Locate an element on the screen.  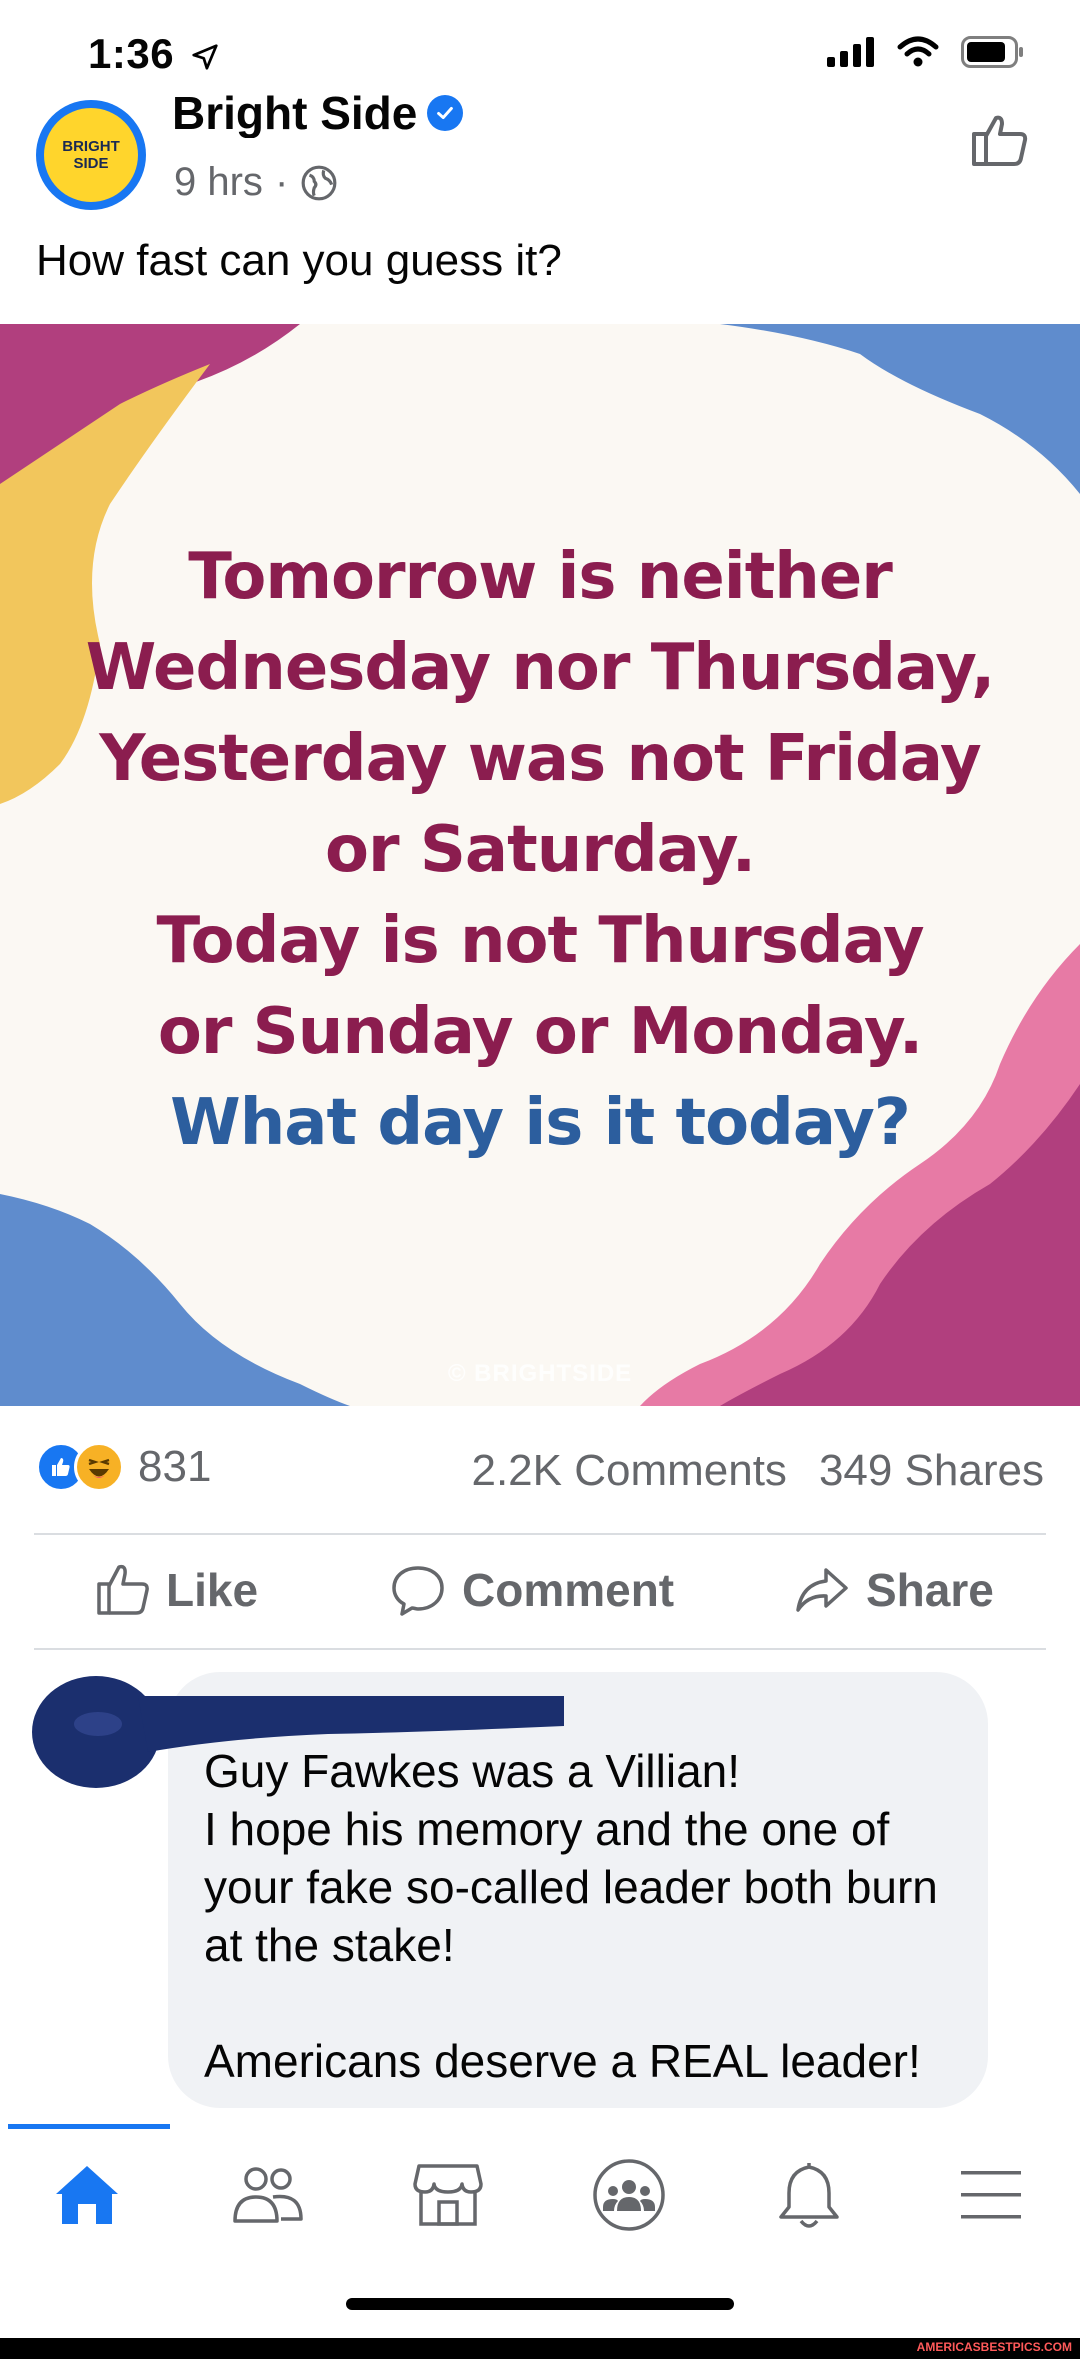
nav-groups is located at coordinates (629, 2195).